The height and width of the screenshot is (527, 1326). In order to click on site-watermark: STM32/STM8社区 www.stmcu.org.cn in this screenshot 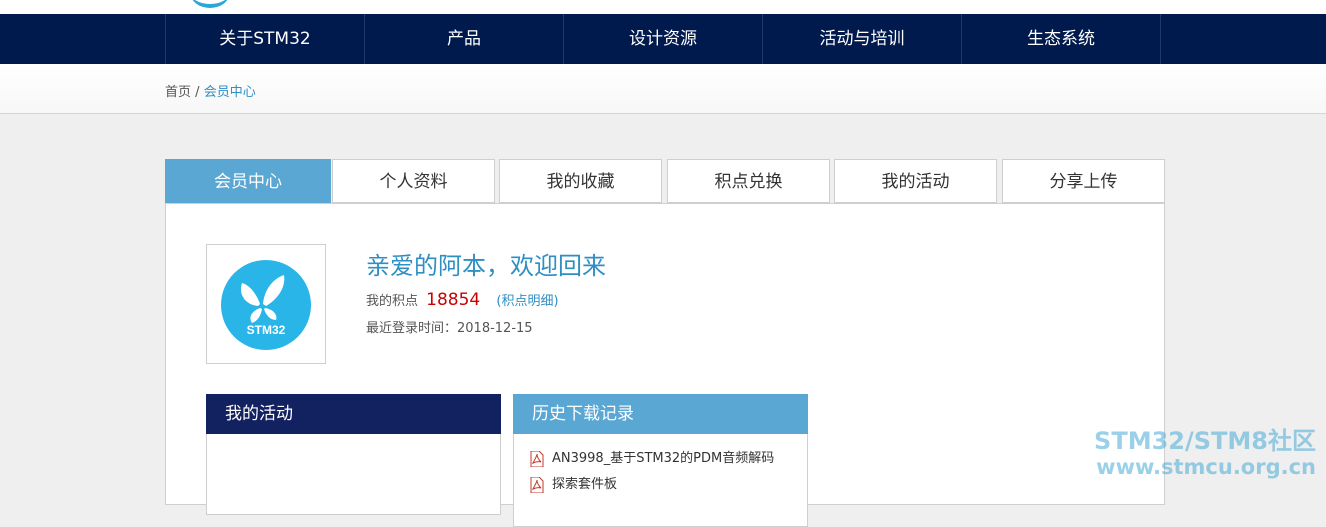, I will do `click(1205, 454)`.